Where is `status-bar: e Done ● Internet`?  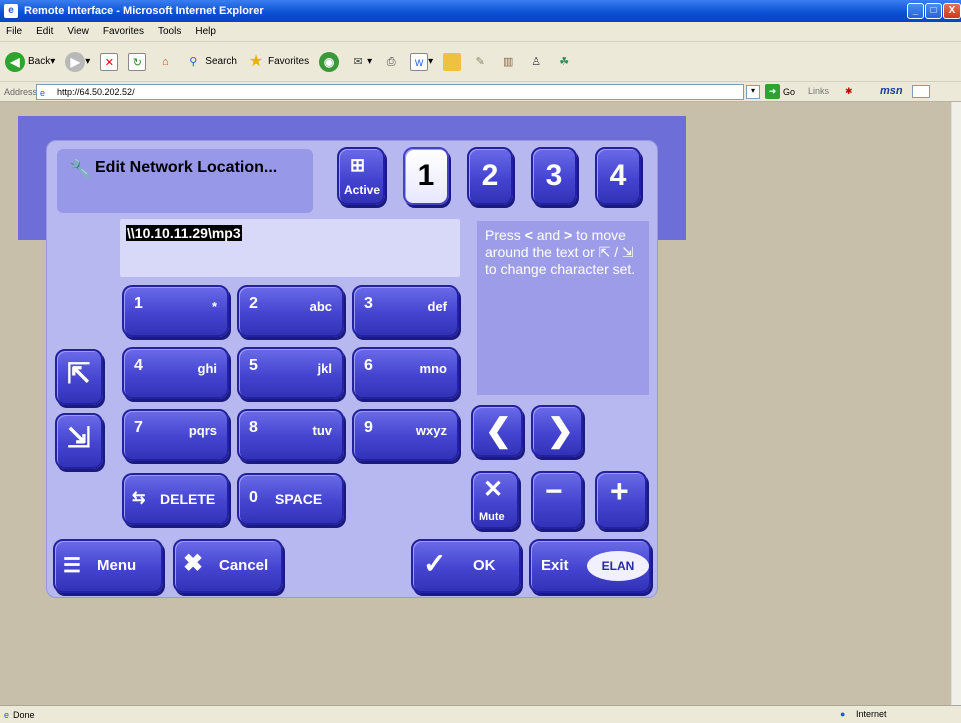 status-bar: e Done ● Internet is located at coordinates (480, 714).